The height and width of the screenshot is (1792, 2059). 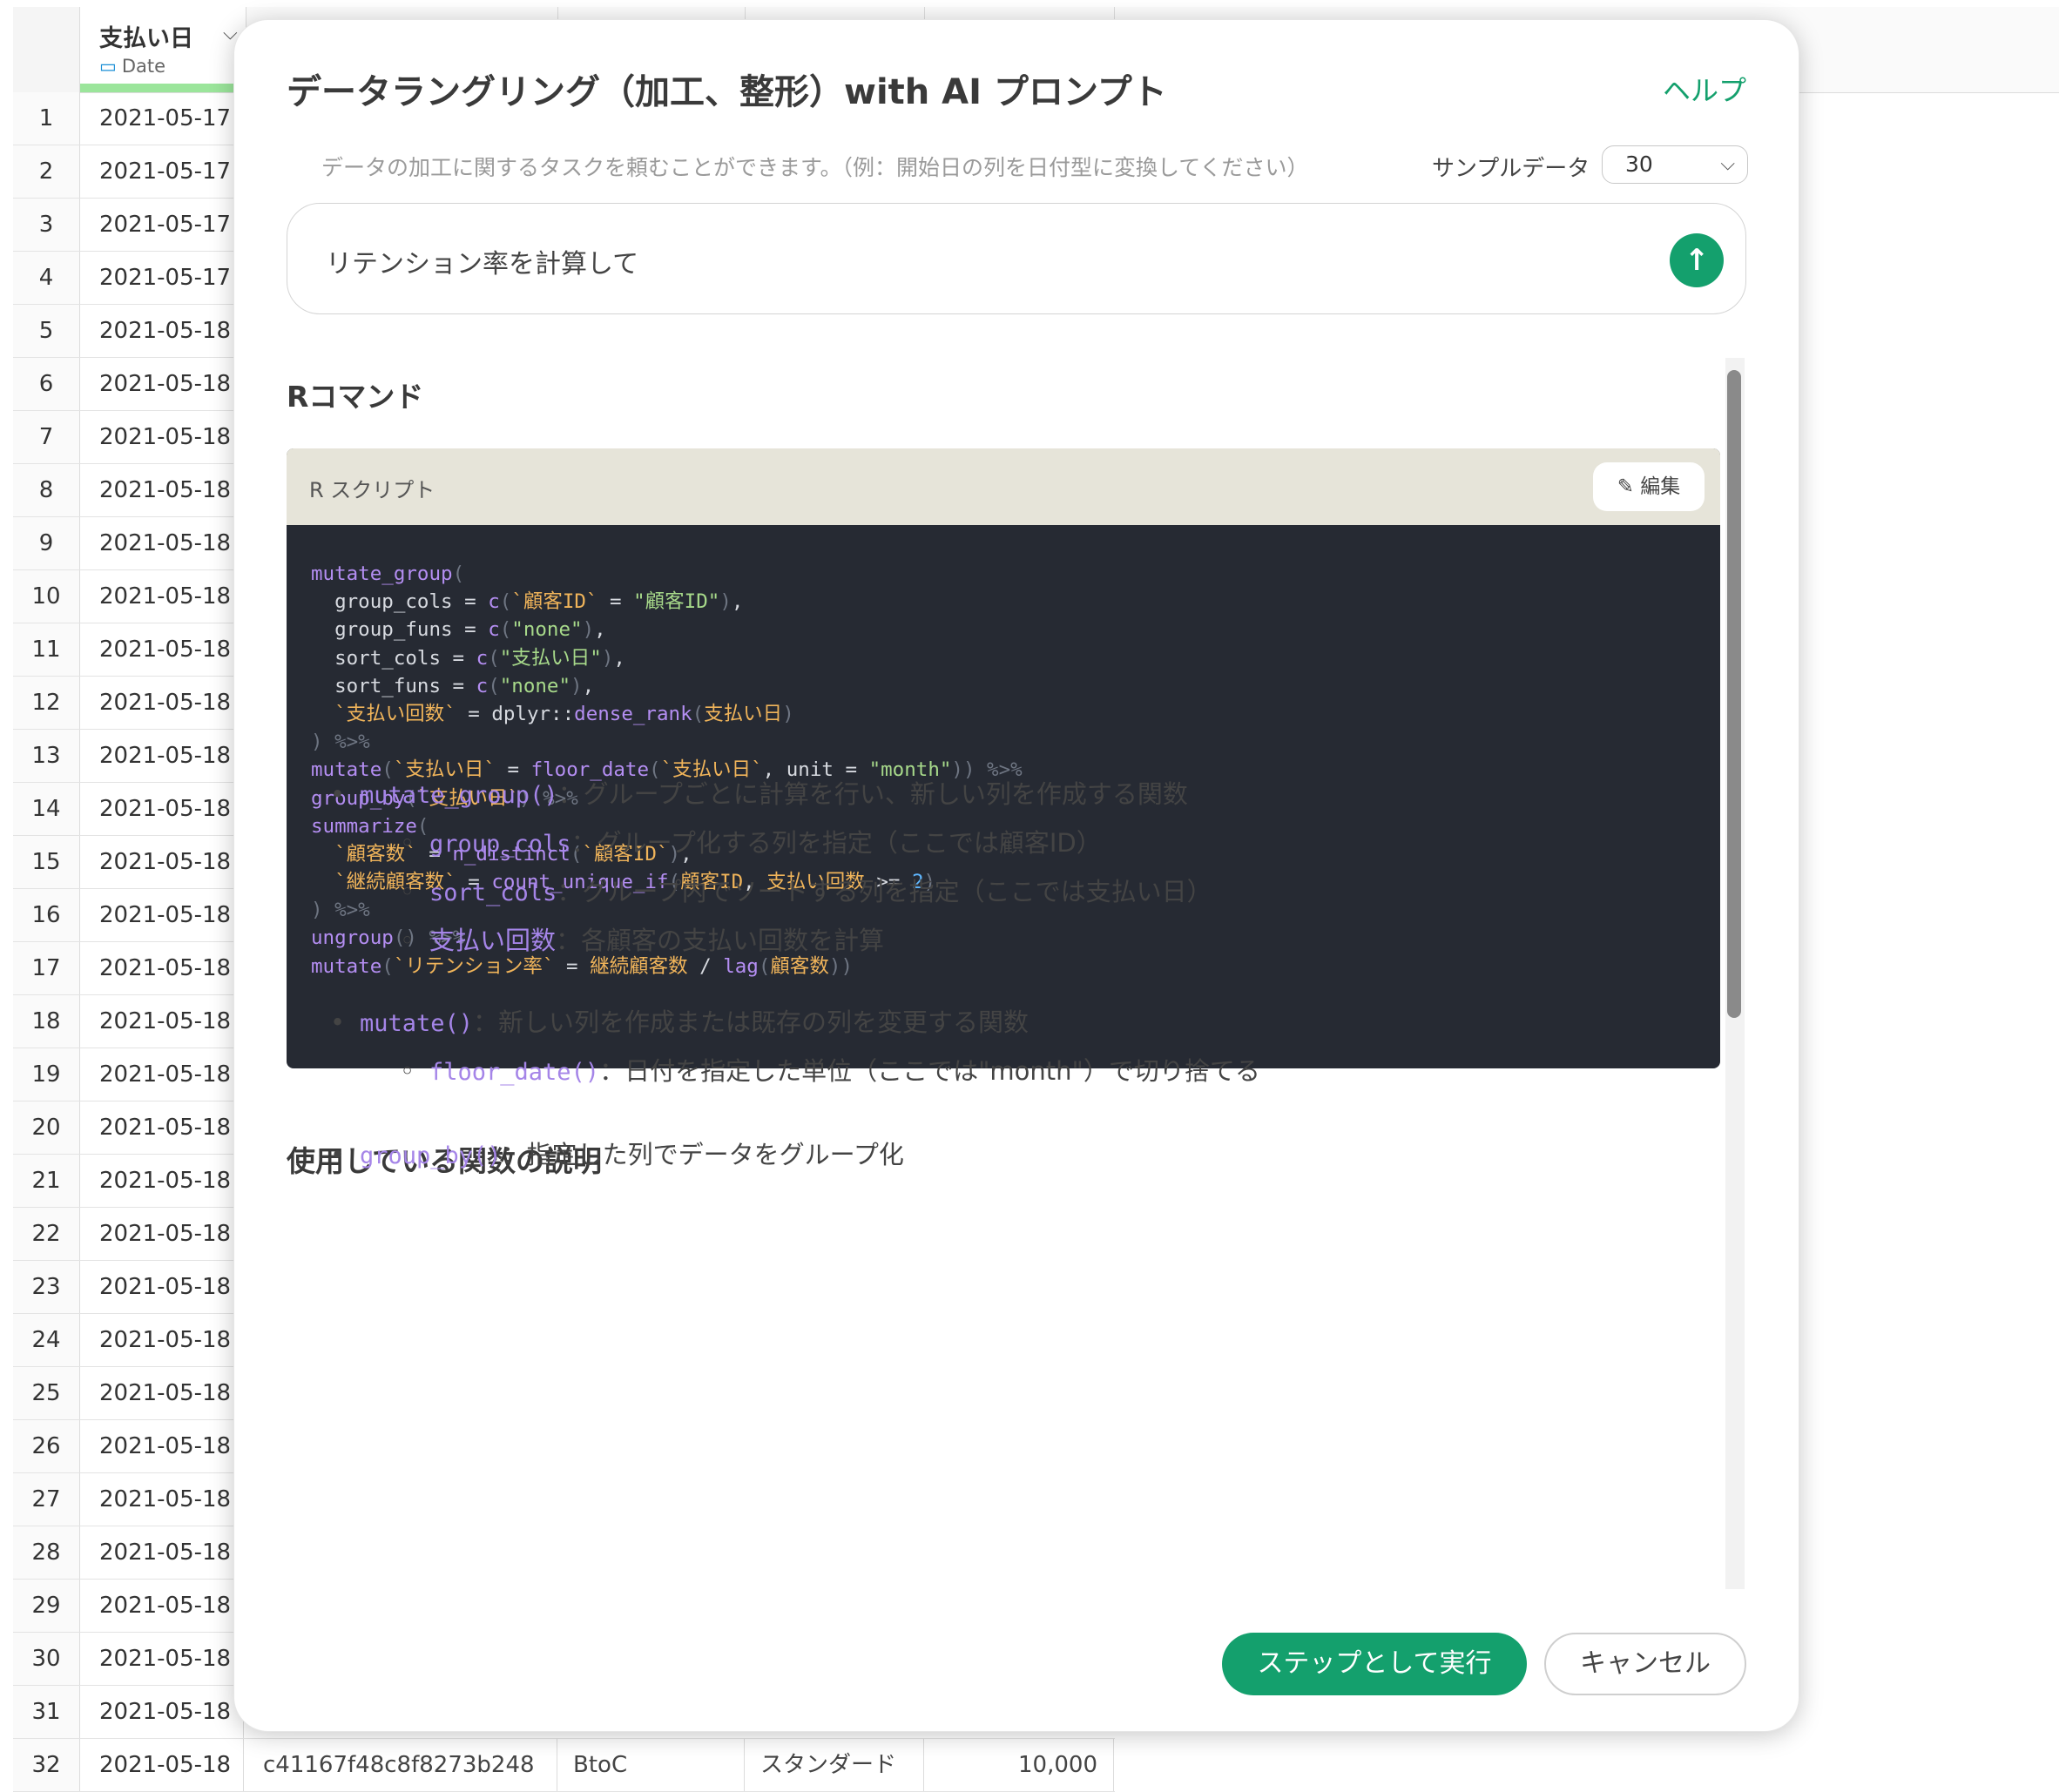 I want to click on chevron-down-icon: ⌵, so click(x=1727, y=164).